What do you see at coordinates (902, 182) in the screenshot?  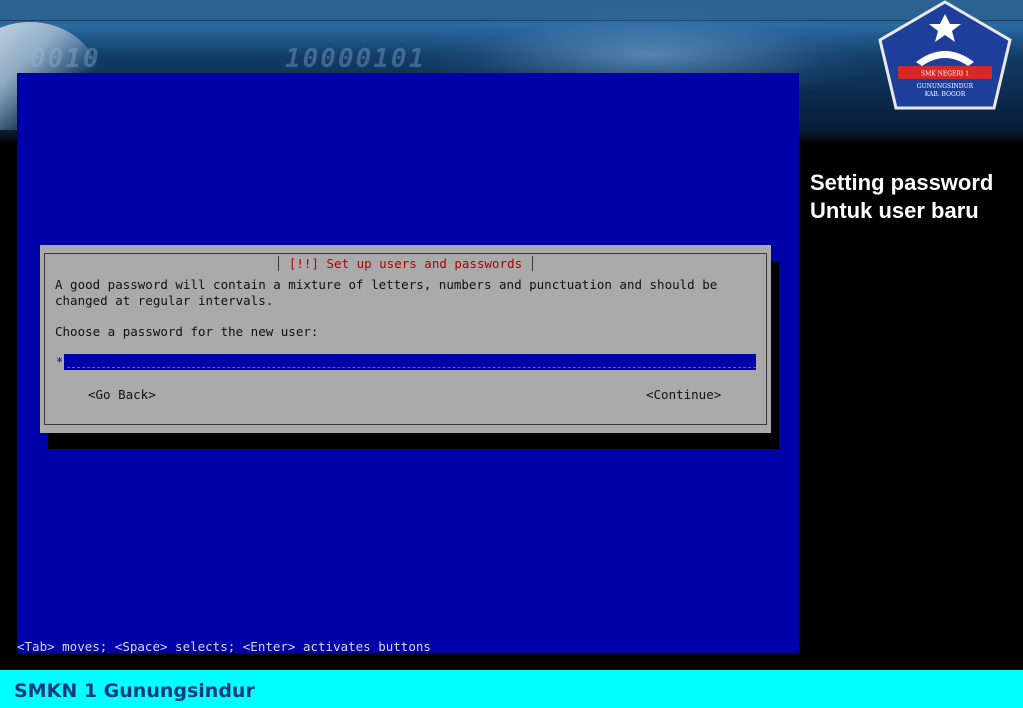 I see `caption-line-1: Setting password` at bounding box center [902, 182].